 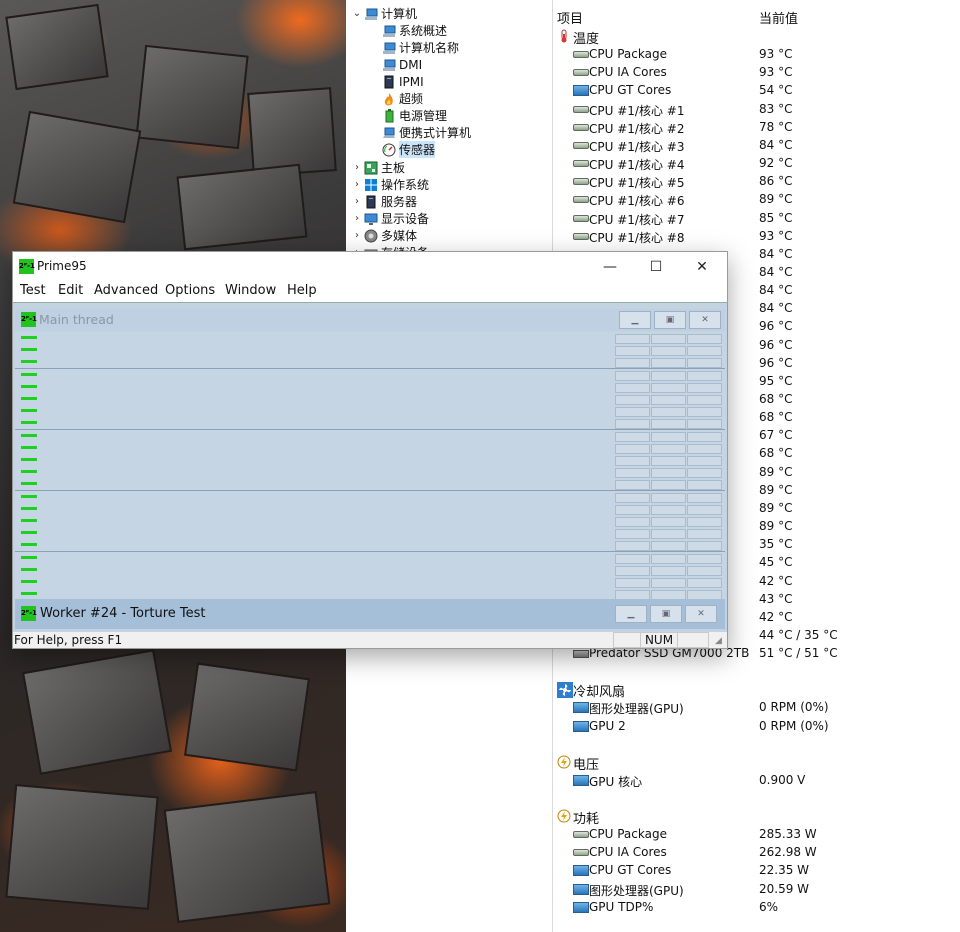 I want to click on child-close-button: ✕, so click(x=701, y=614).